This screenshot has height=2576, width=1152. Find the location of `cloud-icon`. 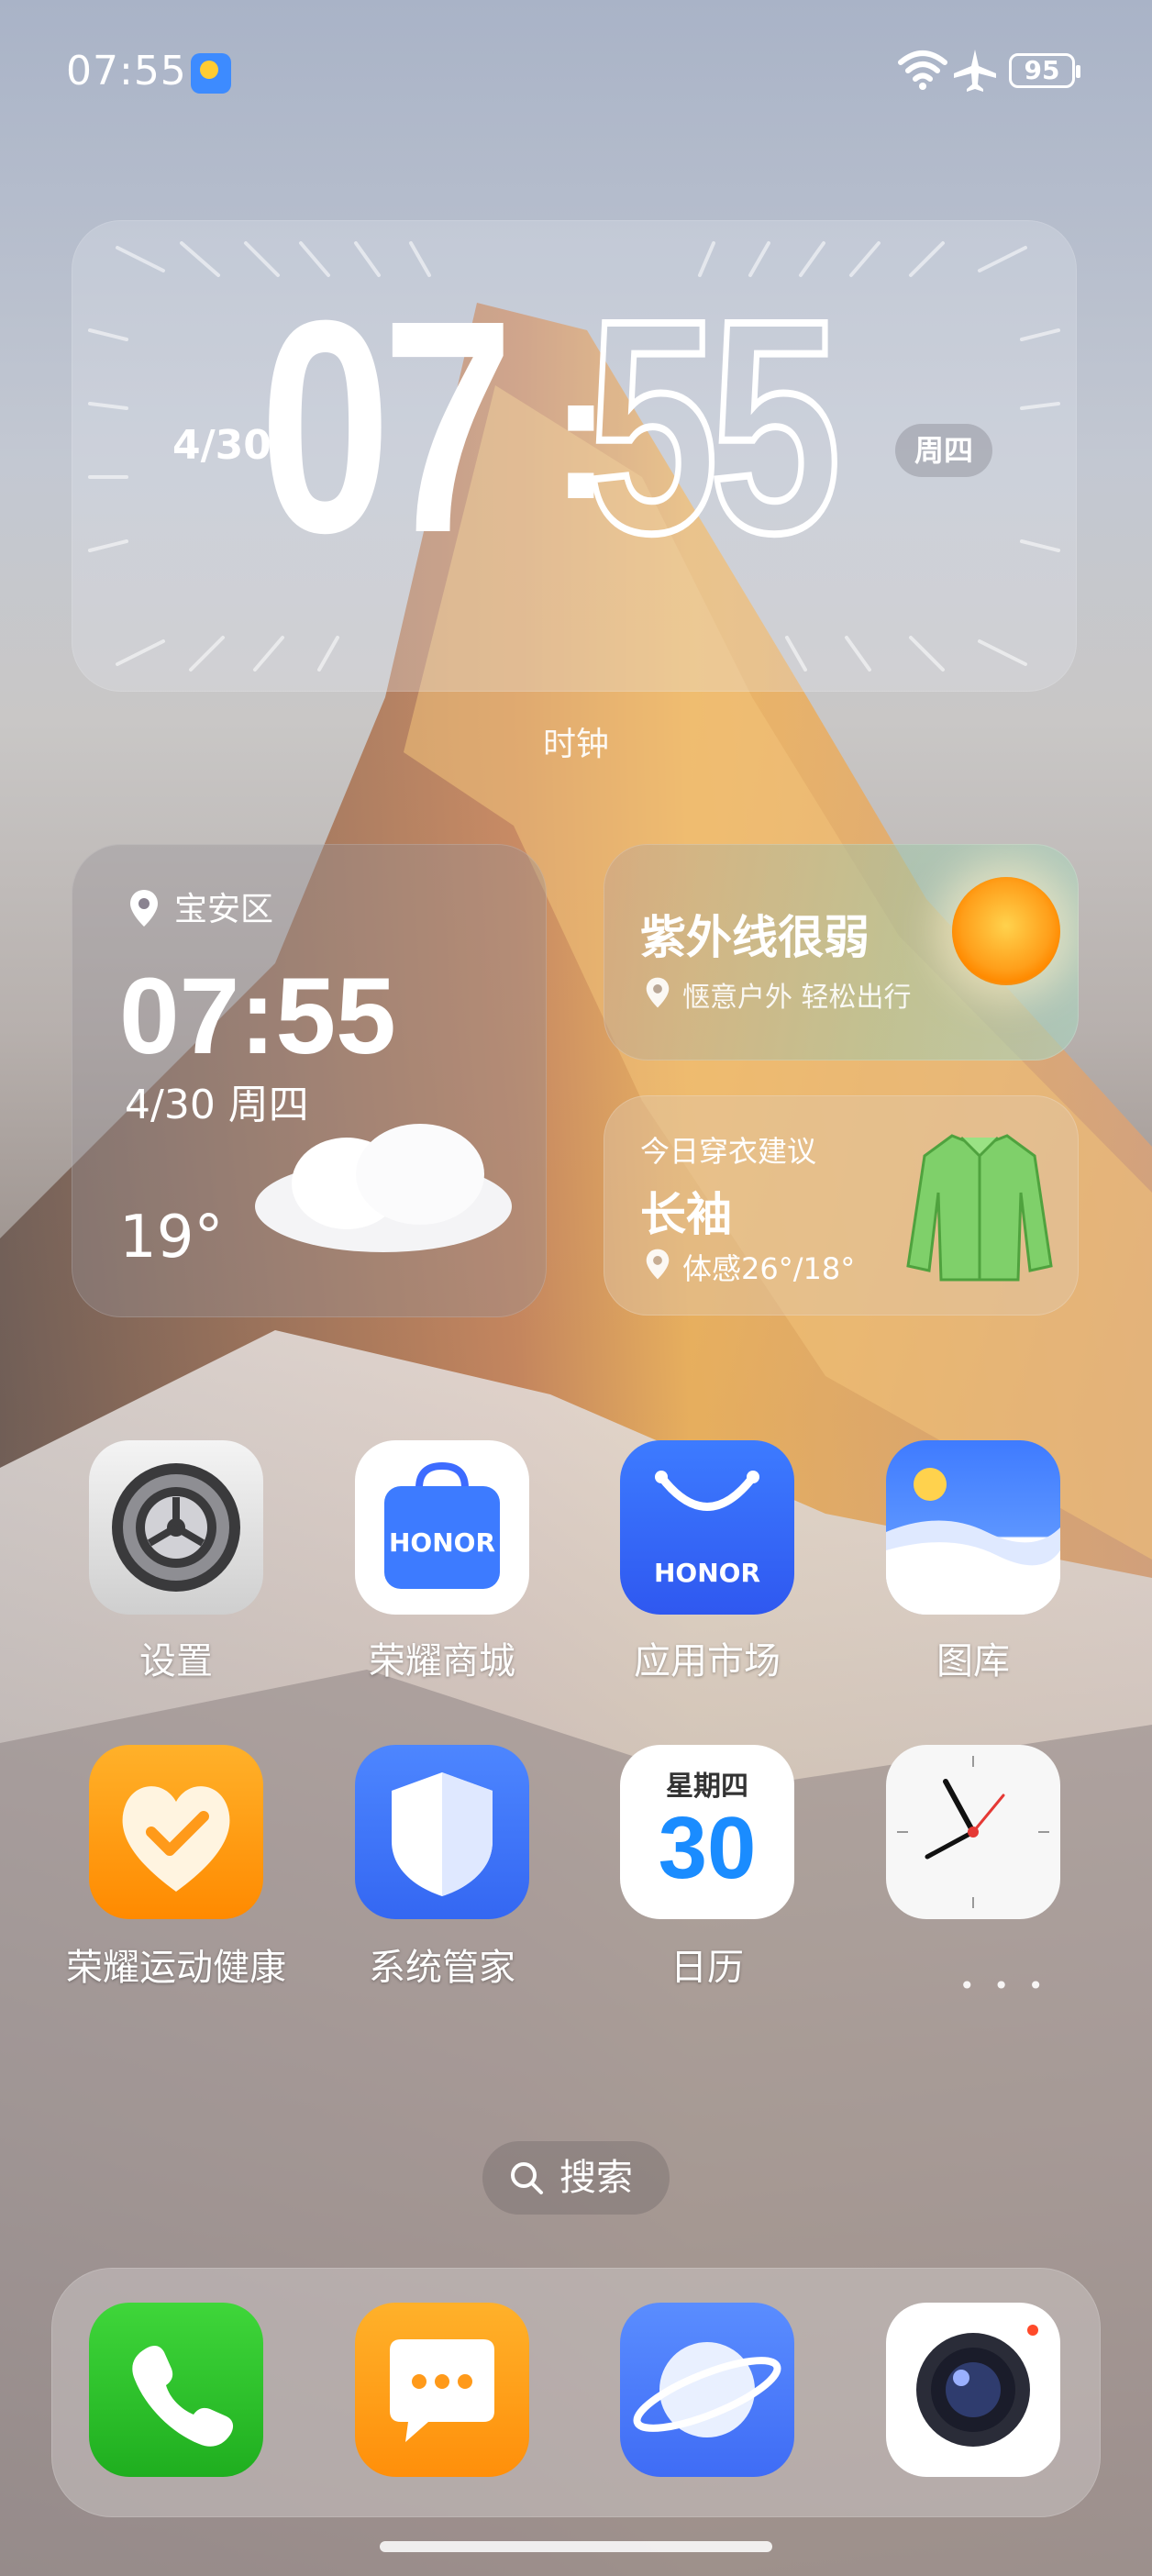

cloud-icon is located at coordinates (383, 1188).